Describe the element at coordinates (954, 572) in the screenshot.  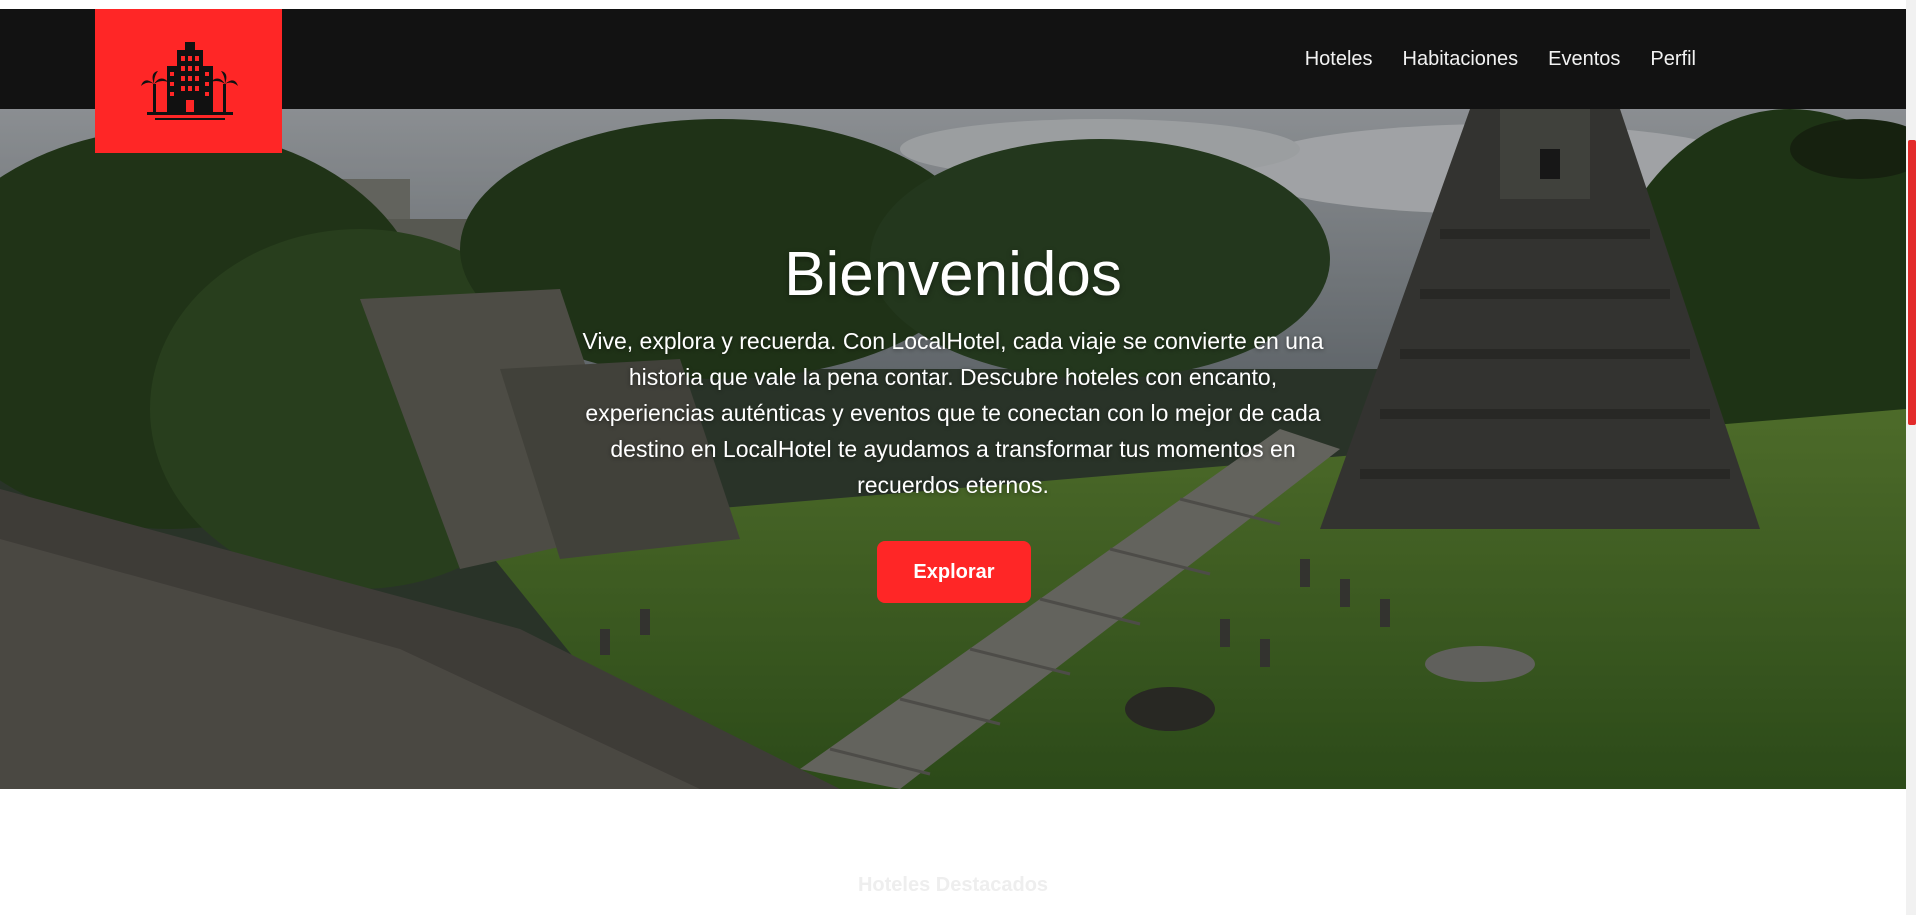
I see `explore-button: Explorar` at that location.